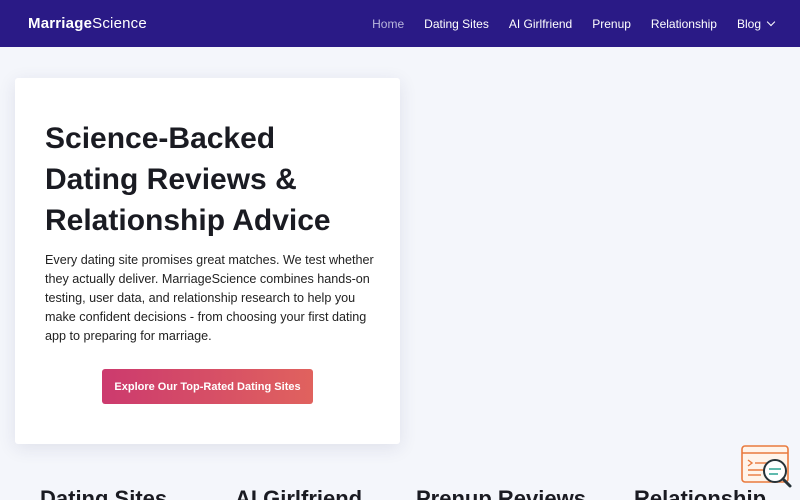  I want to click on nav-item-blog-label: Blog, so click(748, 23).